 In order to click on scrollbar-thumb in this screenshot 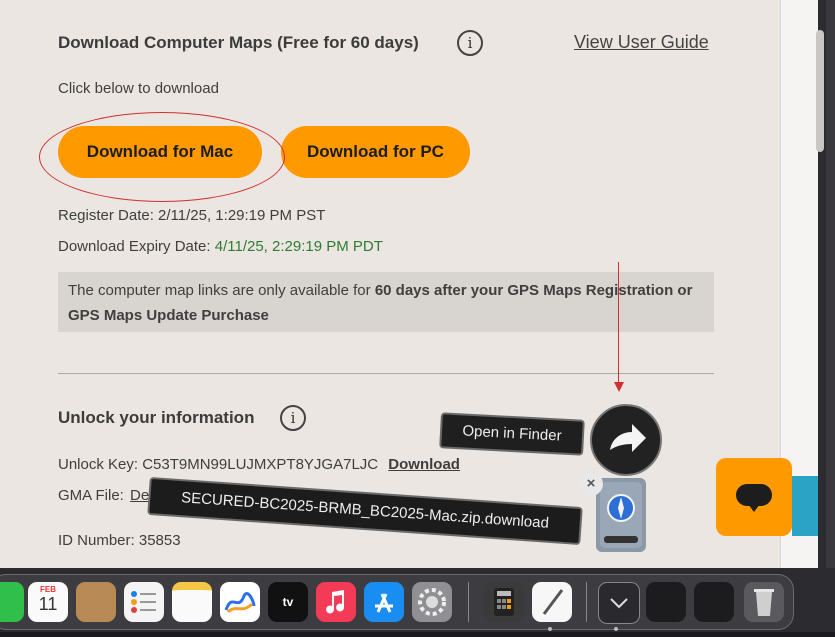, I will do `click(820, 91)`.